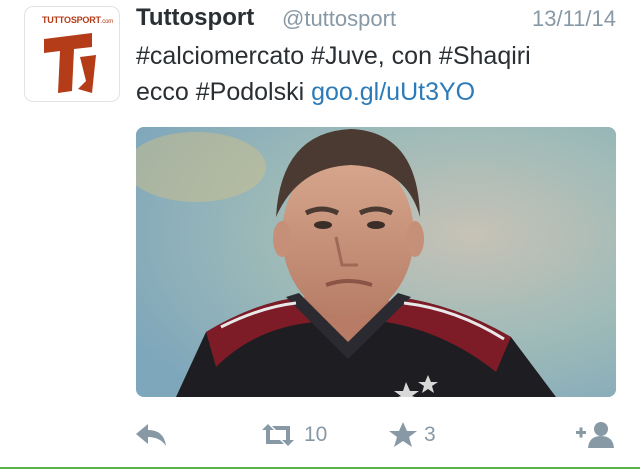  I want to click on star-icon, so click(403, 434).